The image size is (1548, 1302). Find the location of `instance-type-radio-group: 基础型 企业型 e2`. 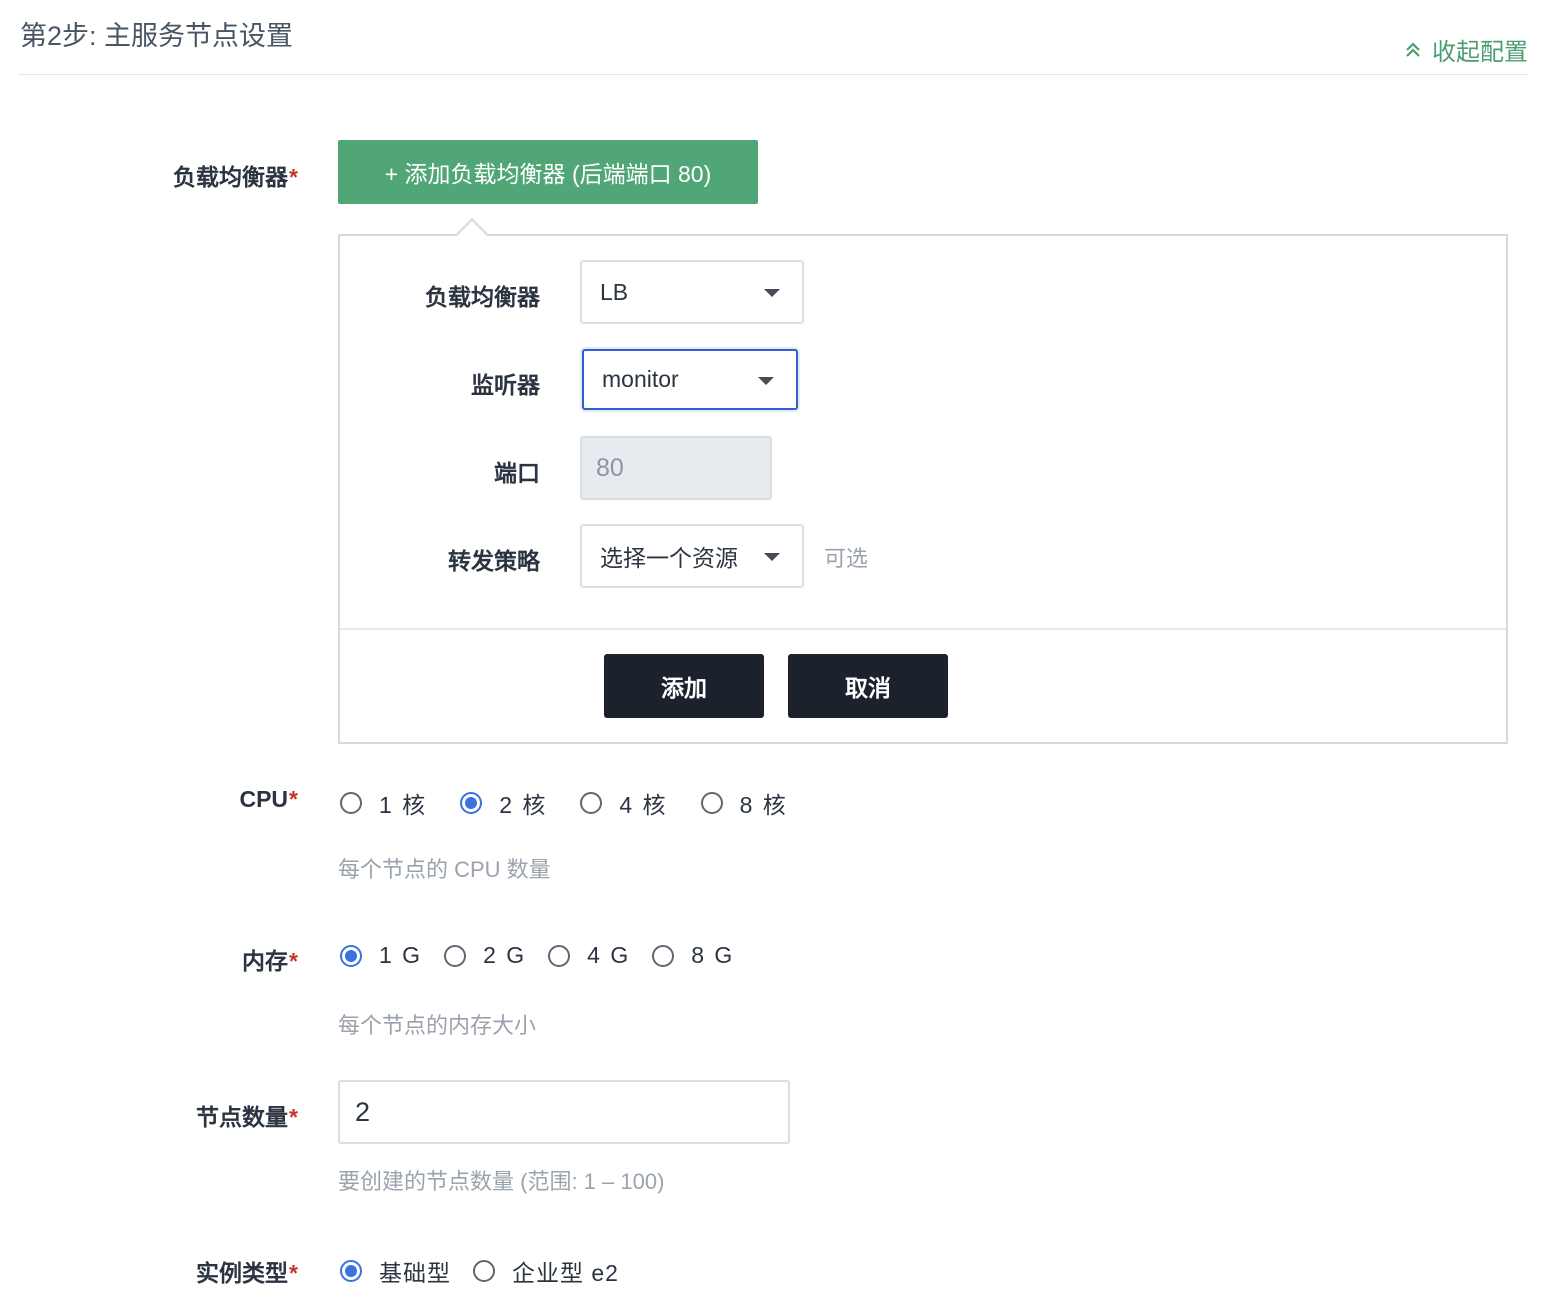

instance-type-radio-group: 基础型 企业型 e2 is located at coordinates (479, 1271).